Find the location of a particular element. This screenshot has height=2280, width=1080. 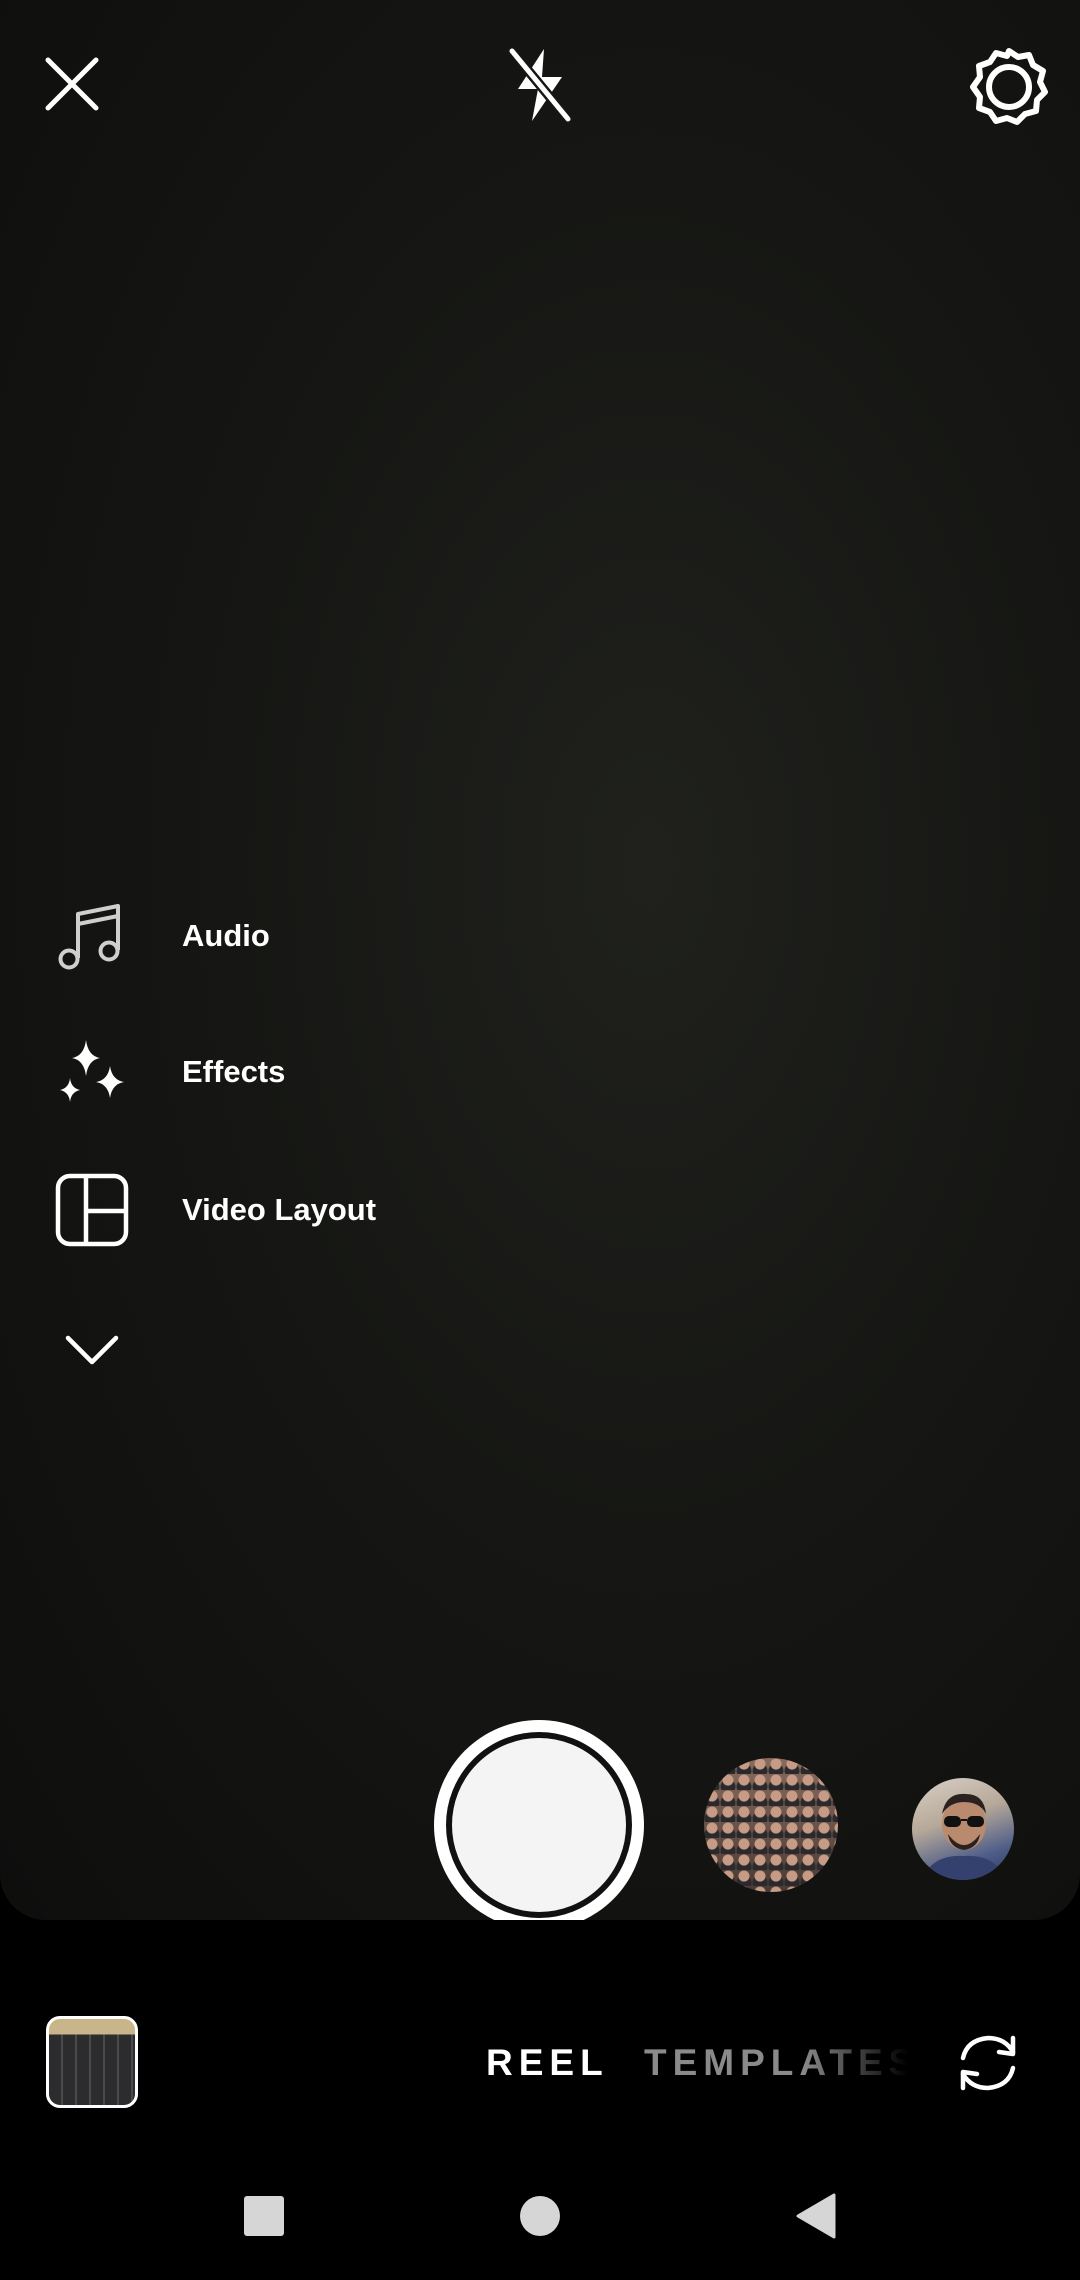

flip-camera-icon is located at coordinates (988, 2063).